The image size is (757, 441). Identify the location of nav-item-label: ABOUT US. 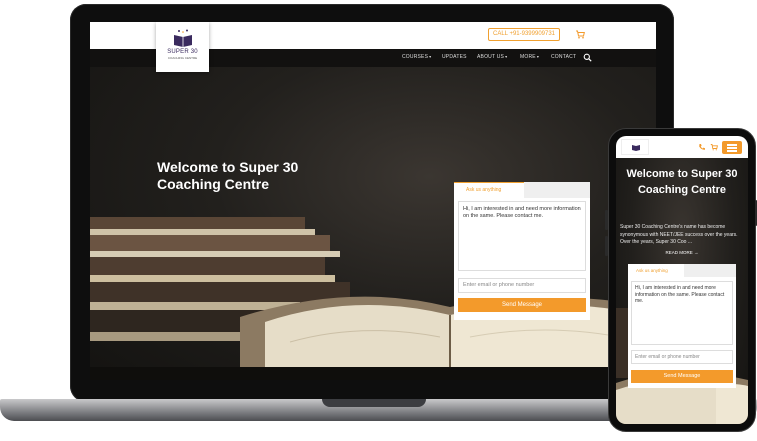
(491, 57).